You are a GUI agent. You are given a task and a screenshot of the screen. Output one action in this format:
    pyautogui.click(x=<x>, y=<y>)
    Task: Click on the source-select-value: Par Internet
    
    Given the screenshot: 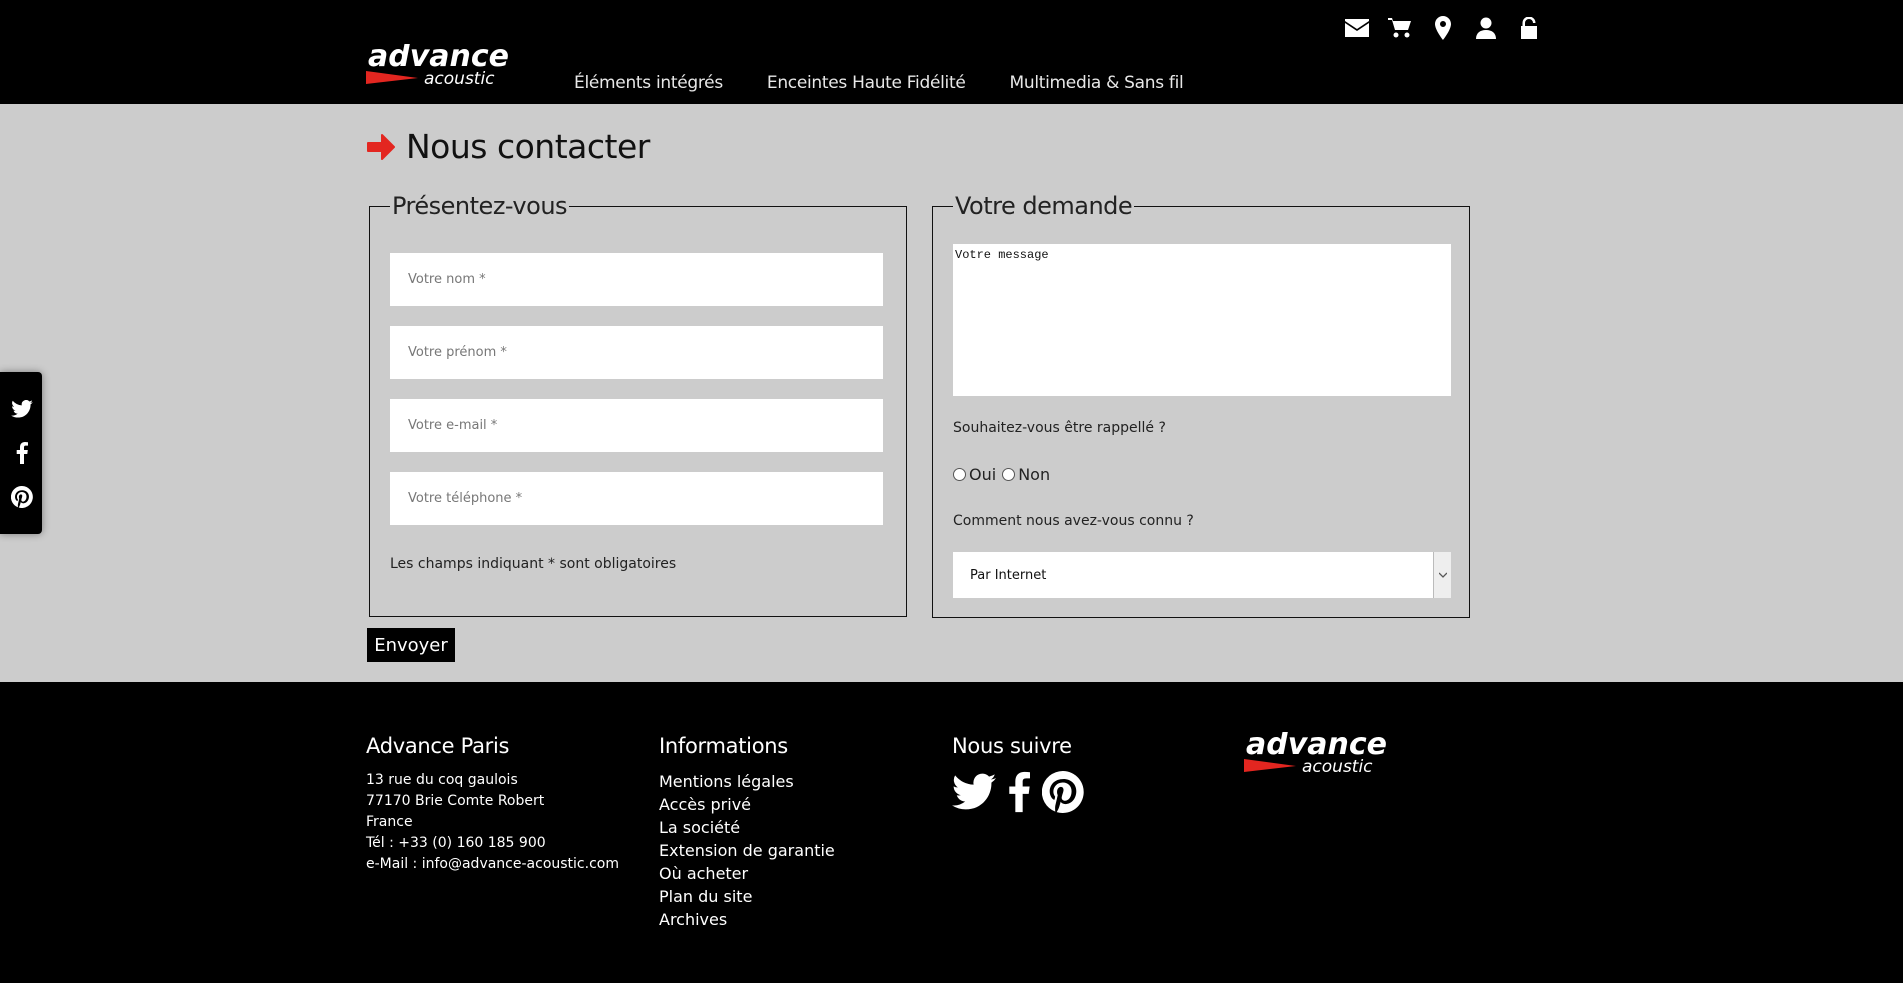 What is the action you would take?
    pyautogui.click(x=1008, y=575)
    